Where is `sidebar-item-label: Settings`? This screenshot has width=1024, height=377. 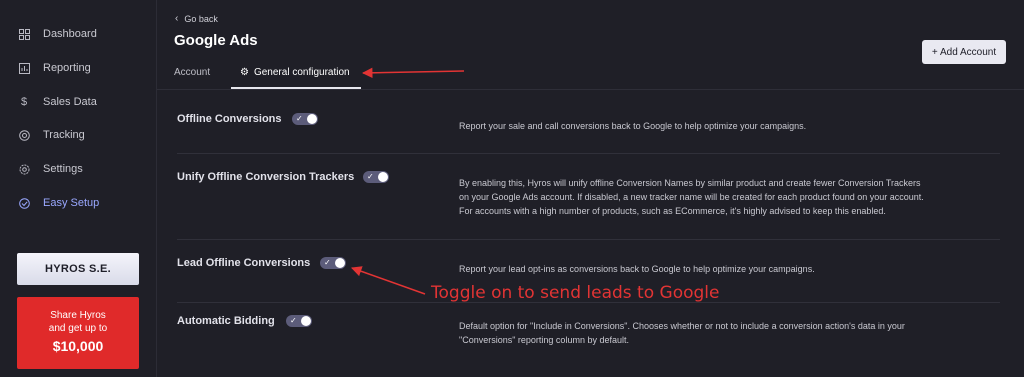 sidebar-item-label: Settings is located at coordinates (63, 169).